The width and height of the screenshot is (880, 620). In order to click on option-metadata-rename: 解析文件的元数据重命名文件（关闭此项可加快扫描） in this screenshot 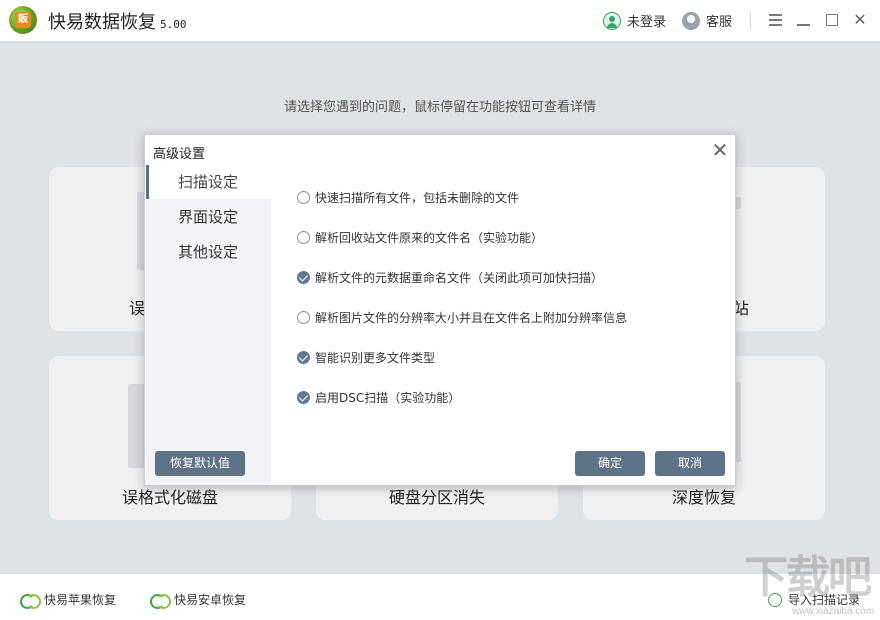, I will do `click(450, 277)`.